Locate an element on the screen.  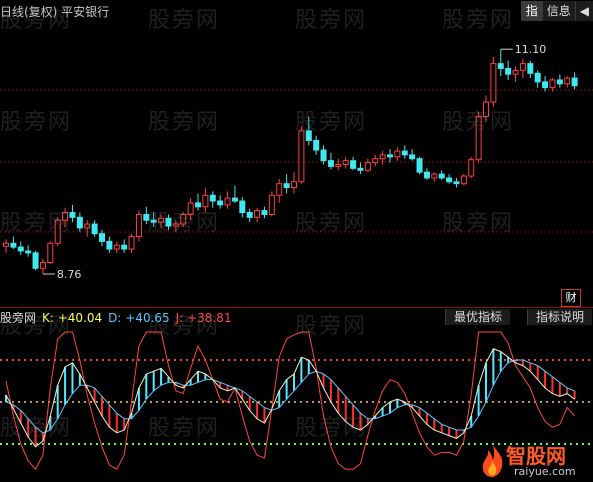
collapse-arrow-icon: ◀ is located at coordinates (583, 11).